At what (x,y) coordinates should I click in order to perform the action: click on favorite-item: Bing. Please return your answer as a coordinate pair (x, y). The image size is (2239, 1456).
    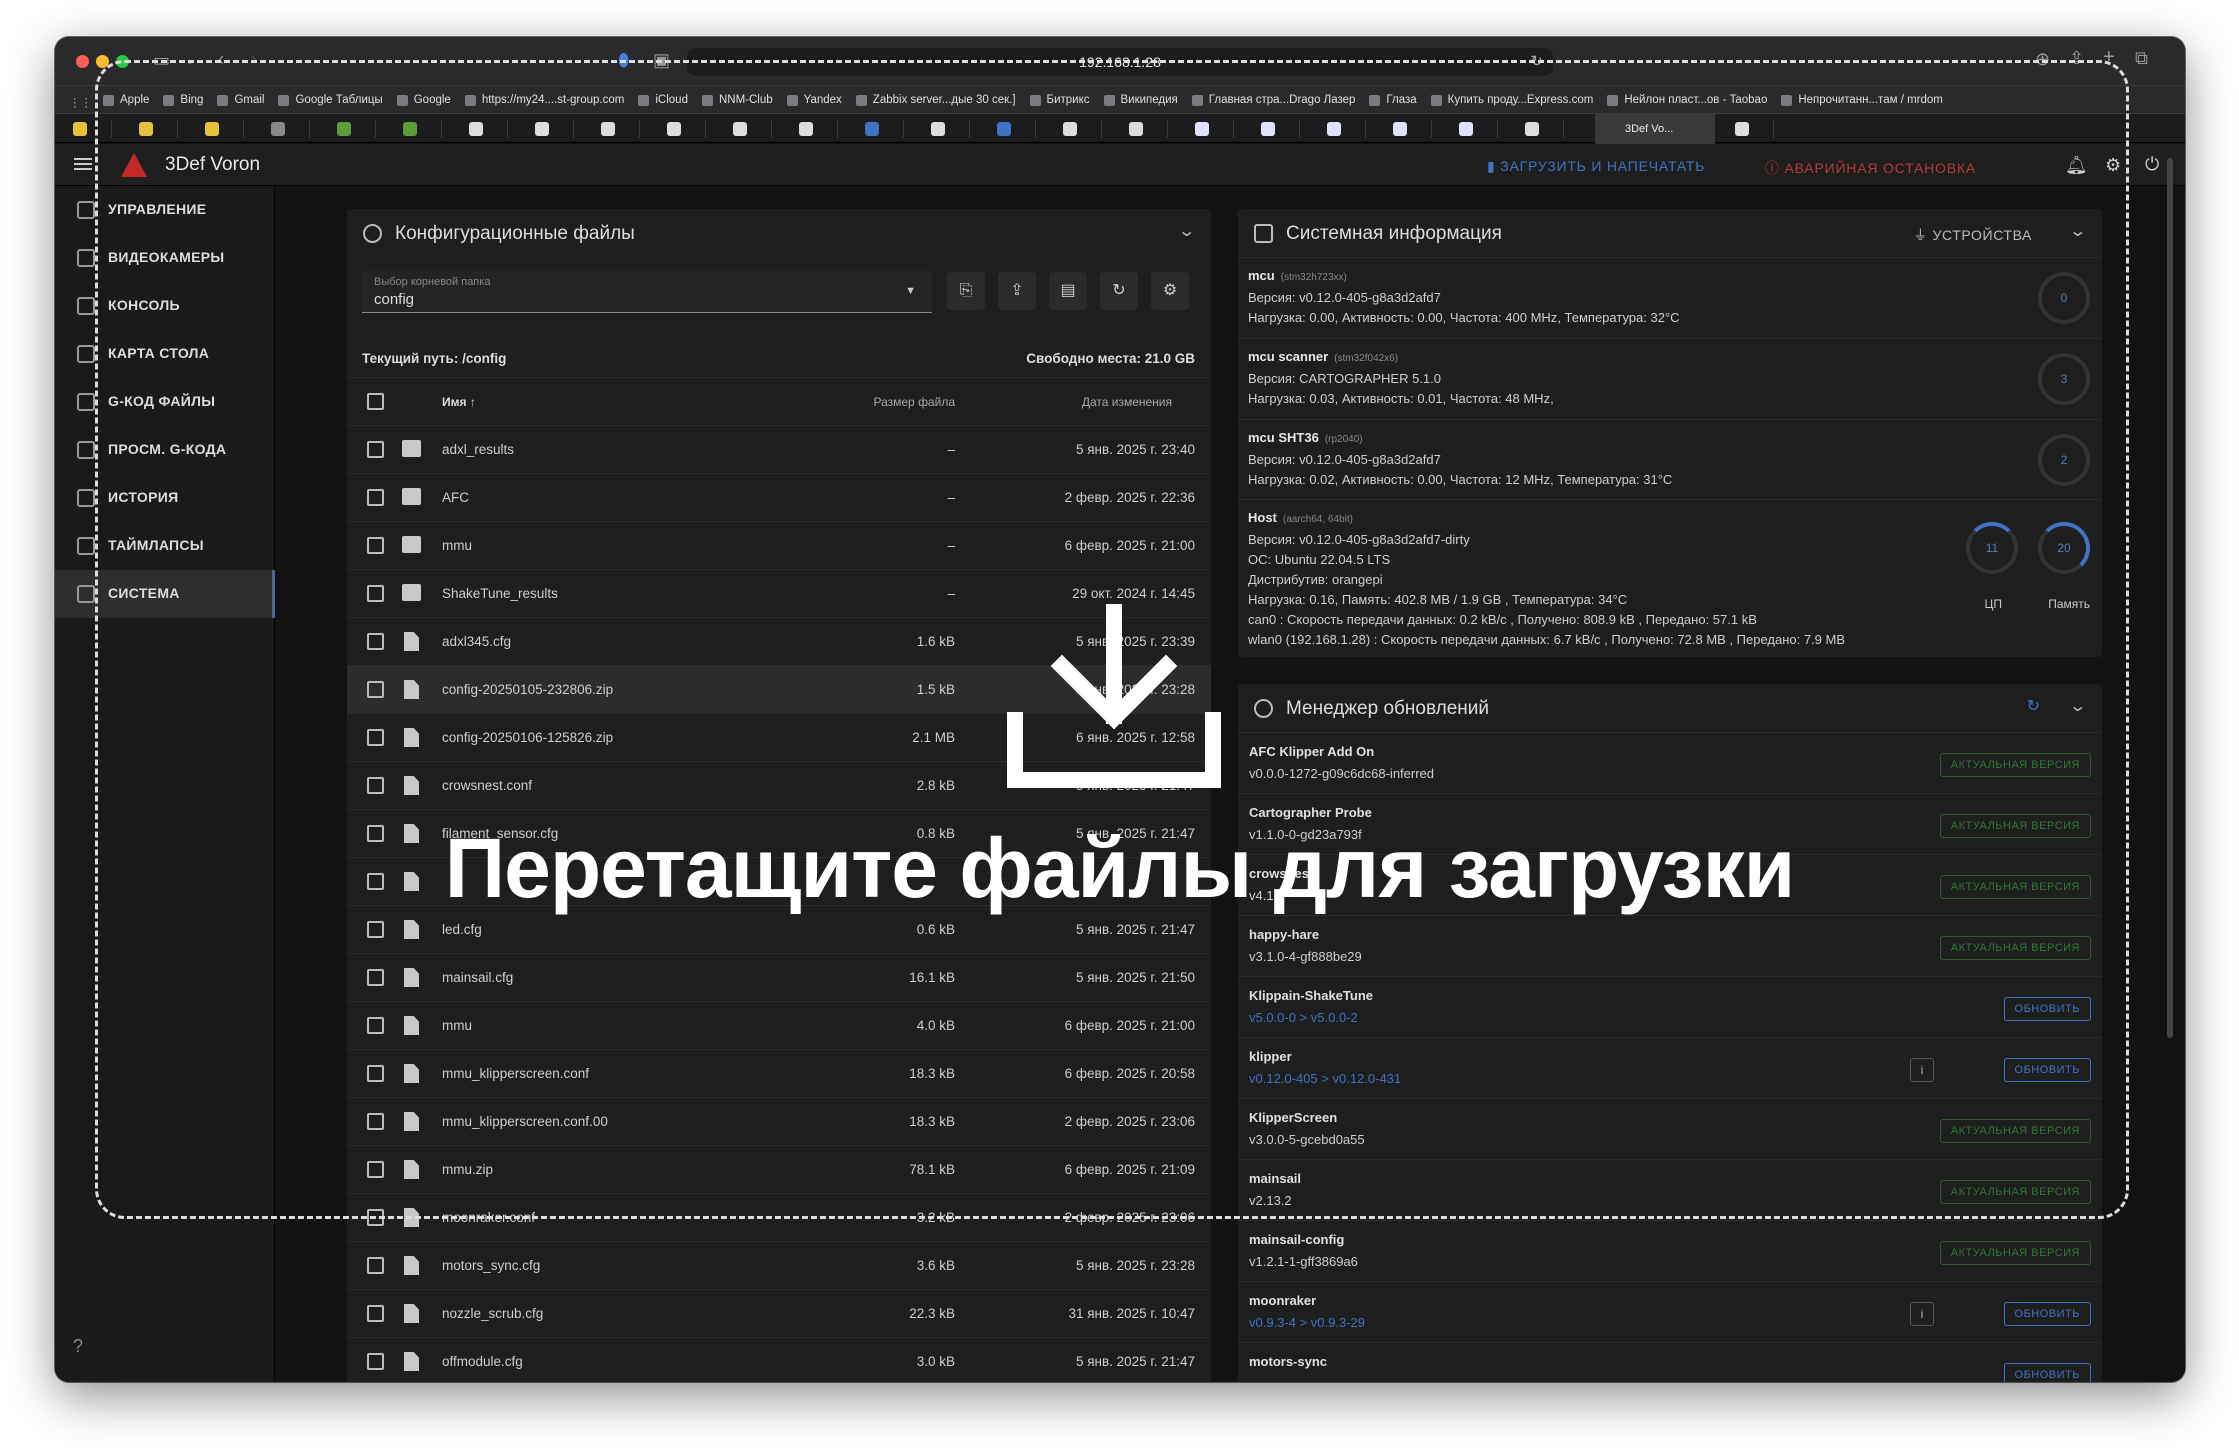
    Looking at the image, I should click on (183, 99).